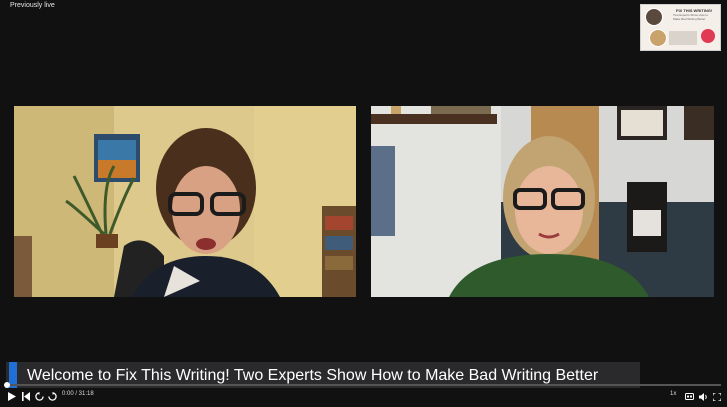  I want to click on volume-icon, so click(703, 396).